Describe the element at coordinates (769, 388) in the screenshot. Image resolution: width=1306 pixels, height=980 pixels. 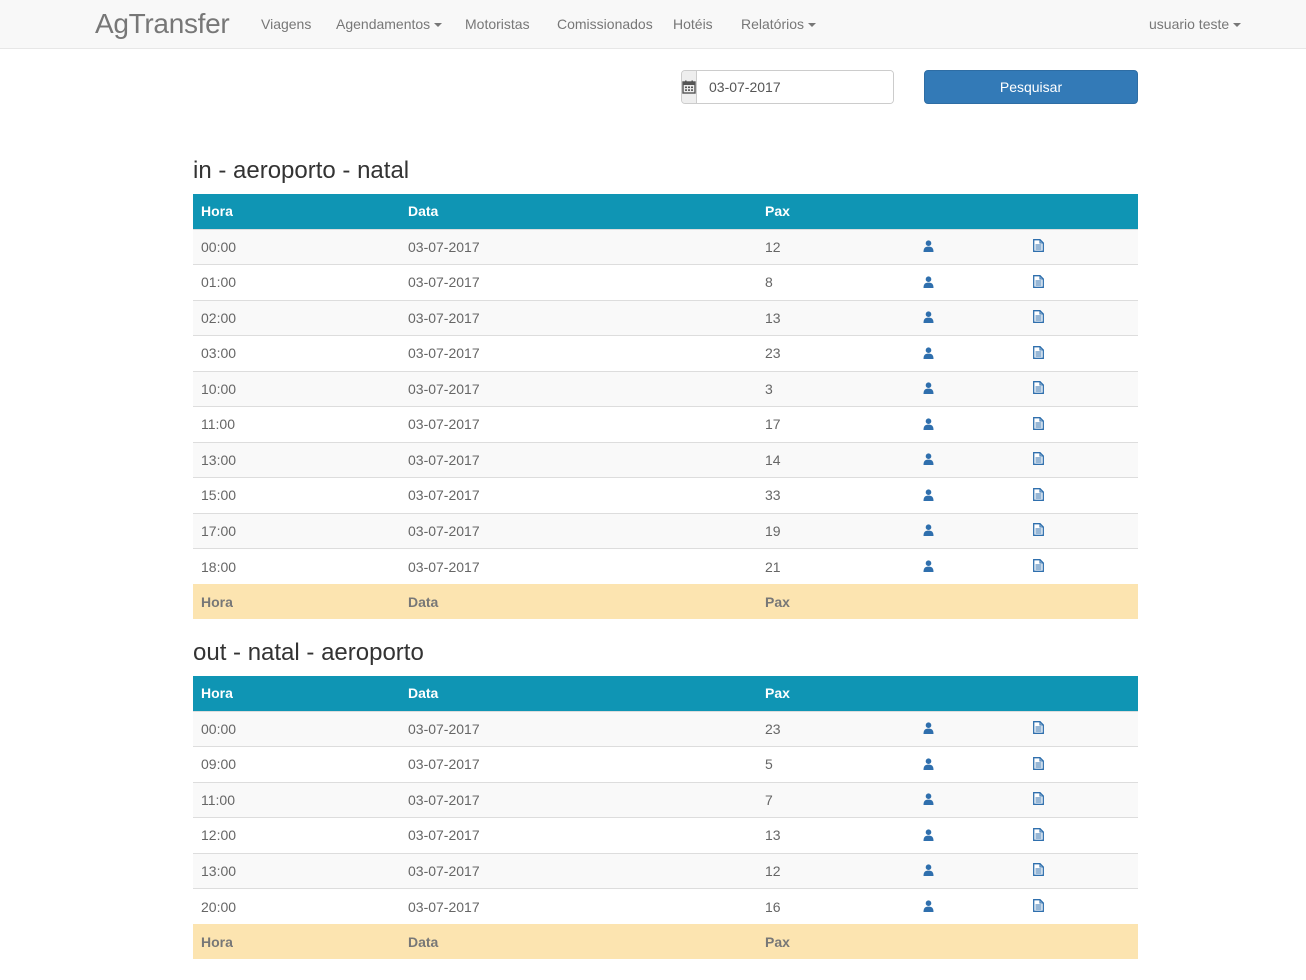
I see `cell-pax: 3` at that location.